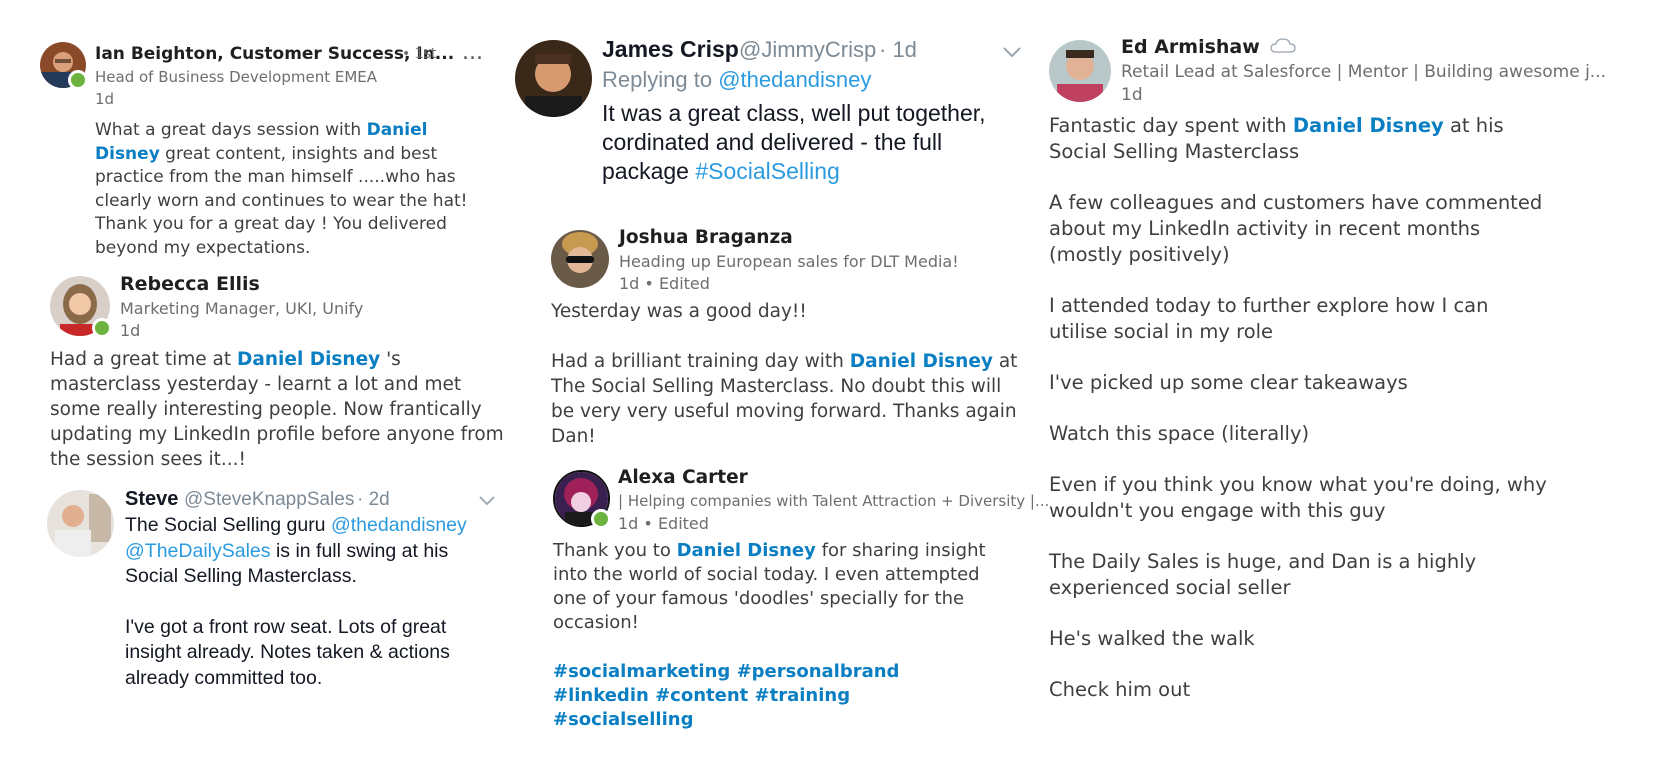 The width and height of the screenshot is (1656, 777). I want to click on author-name: Joshua Braganza, so click(706, 237).